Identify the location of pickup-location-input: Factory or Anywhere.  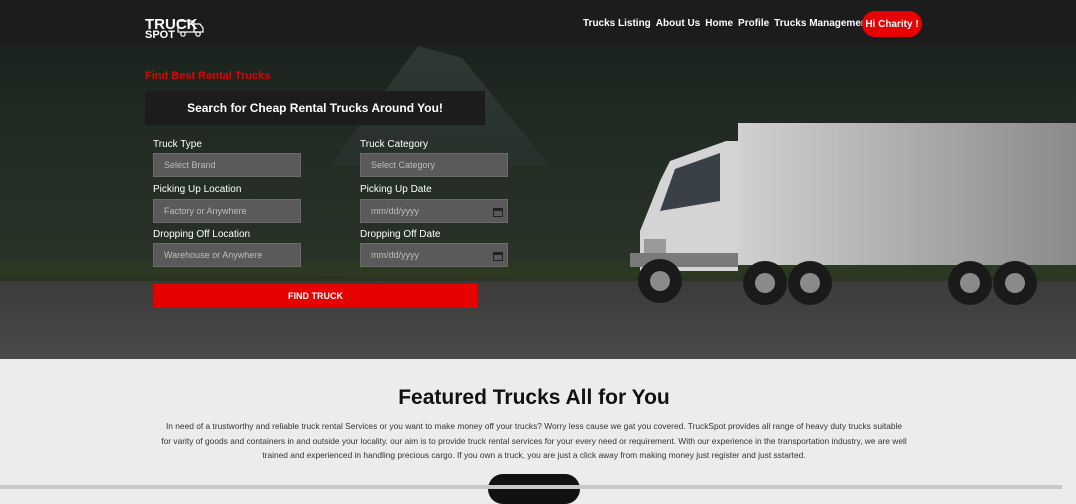
(227, 211).